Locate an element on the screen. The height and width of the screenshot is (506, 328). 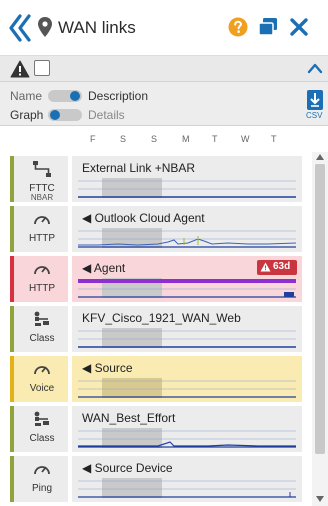
sensor-name: ◀ Outlook Cloud Agent is located at coordinates (143, 218).